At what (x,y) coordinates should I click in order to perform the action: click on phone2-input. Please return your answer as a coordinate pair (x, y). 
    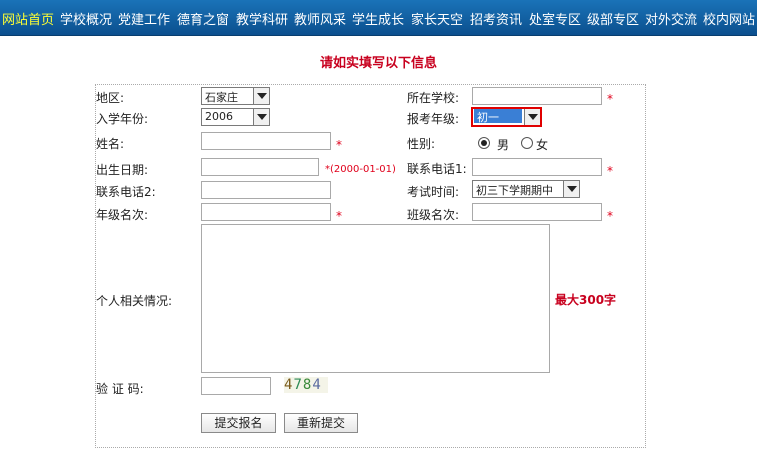
    Looking at the image, I should click on (266, 190).